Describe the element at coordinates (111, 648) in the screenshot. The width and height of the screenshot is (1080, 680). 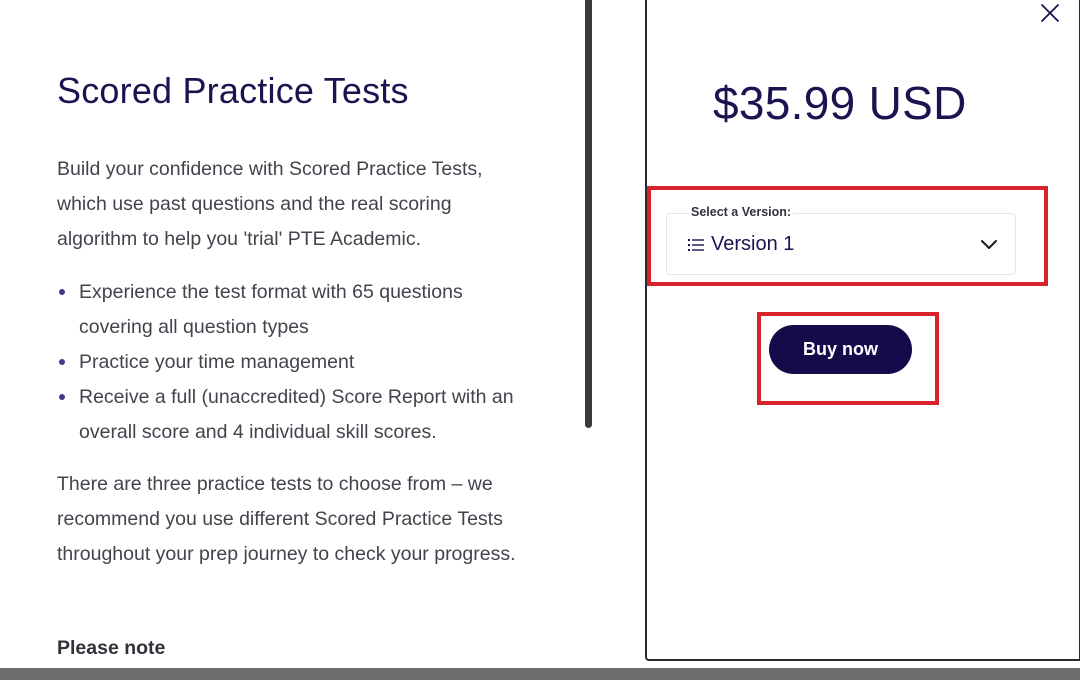
I see `please-note-heading: Please note` at that location.